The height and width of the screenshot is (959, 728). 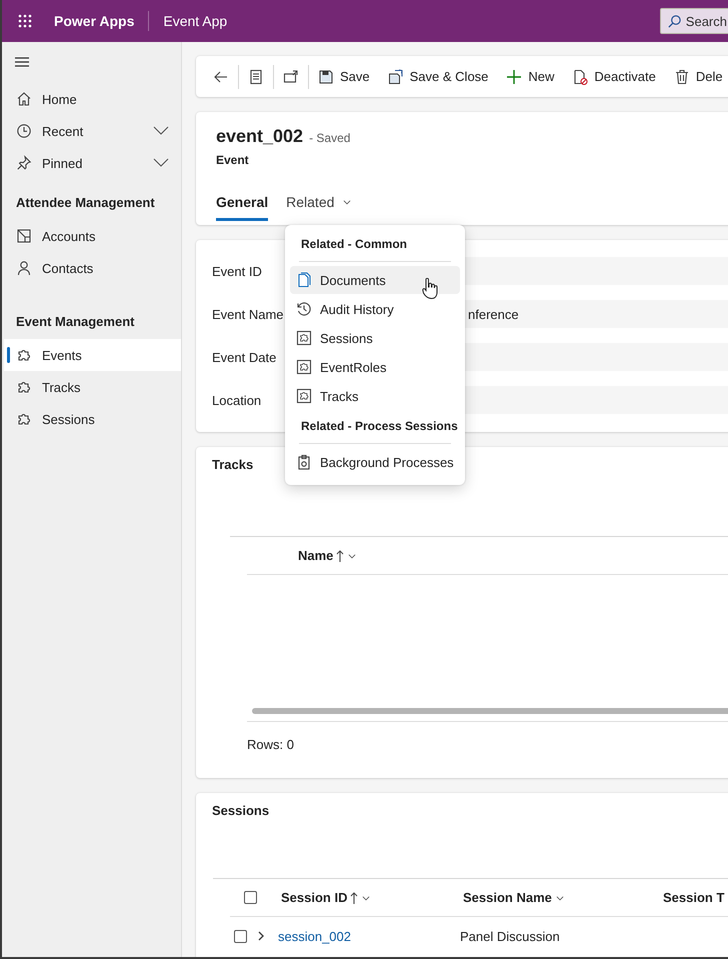 I want to click on column-header: Name, so click(x=328, y=555).